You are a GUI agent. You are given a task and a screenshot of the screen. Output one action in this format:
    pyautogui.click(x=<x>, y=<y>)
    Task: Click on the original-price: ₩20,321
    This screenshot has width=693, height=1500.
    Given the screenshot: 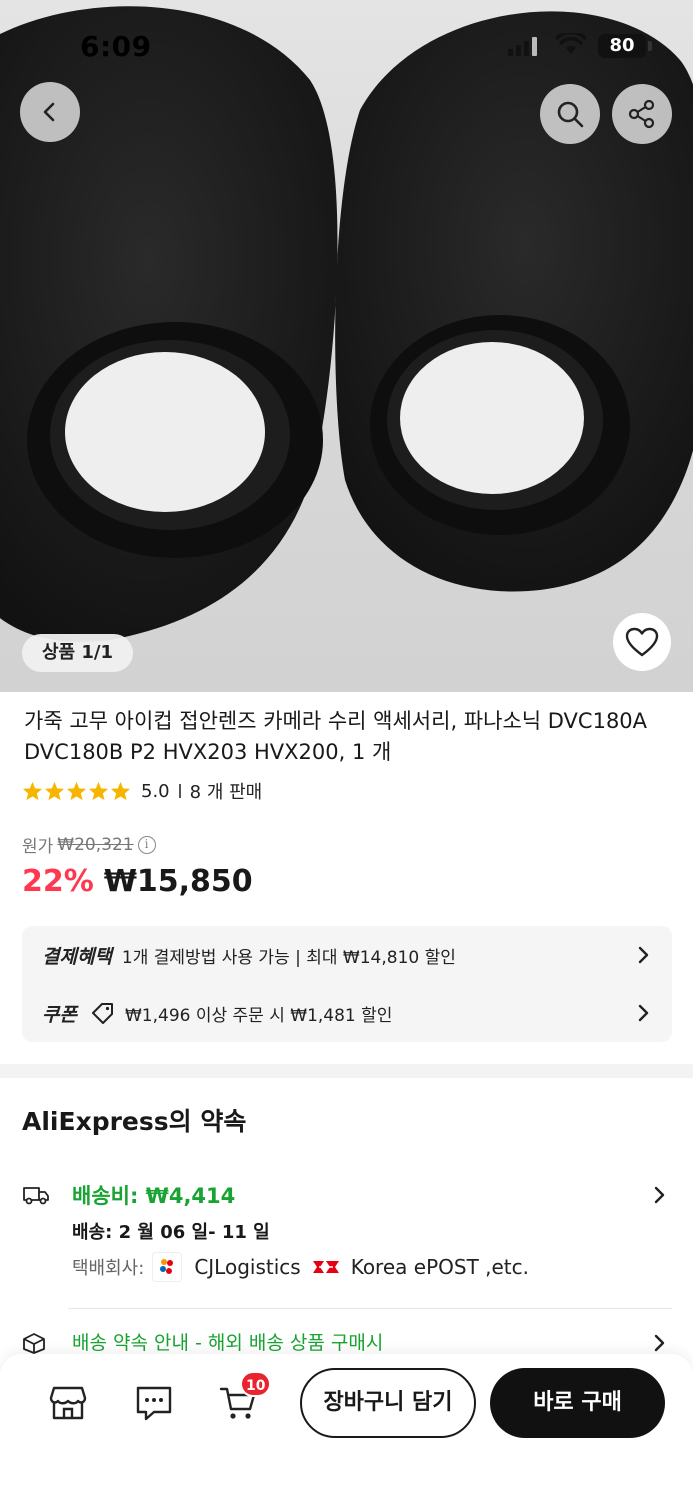 What is the action you would take?
    pyautogui.click(x=95, y=844)
    